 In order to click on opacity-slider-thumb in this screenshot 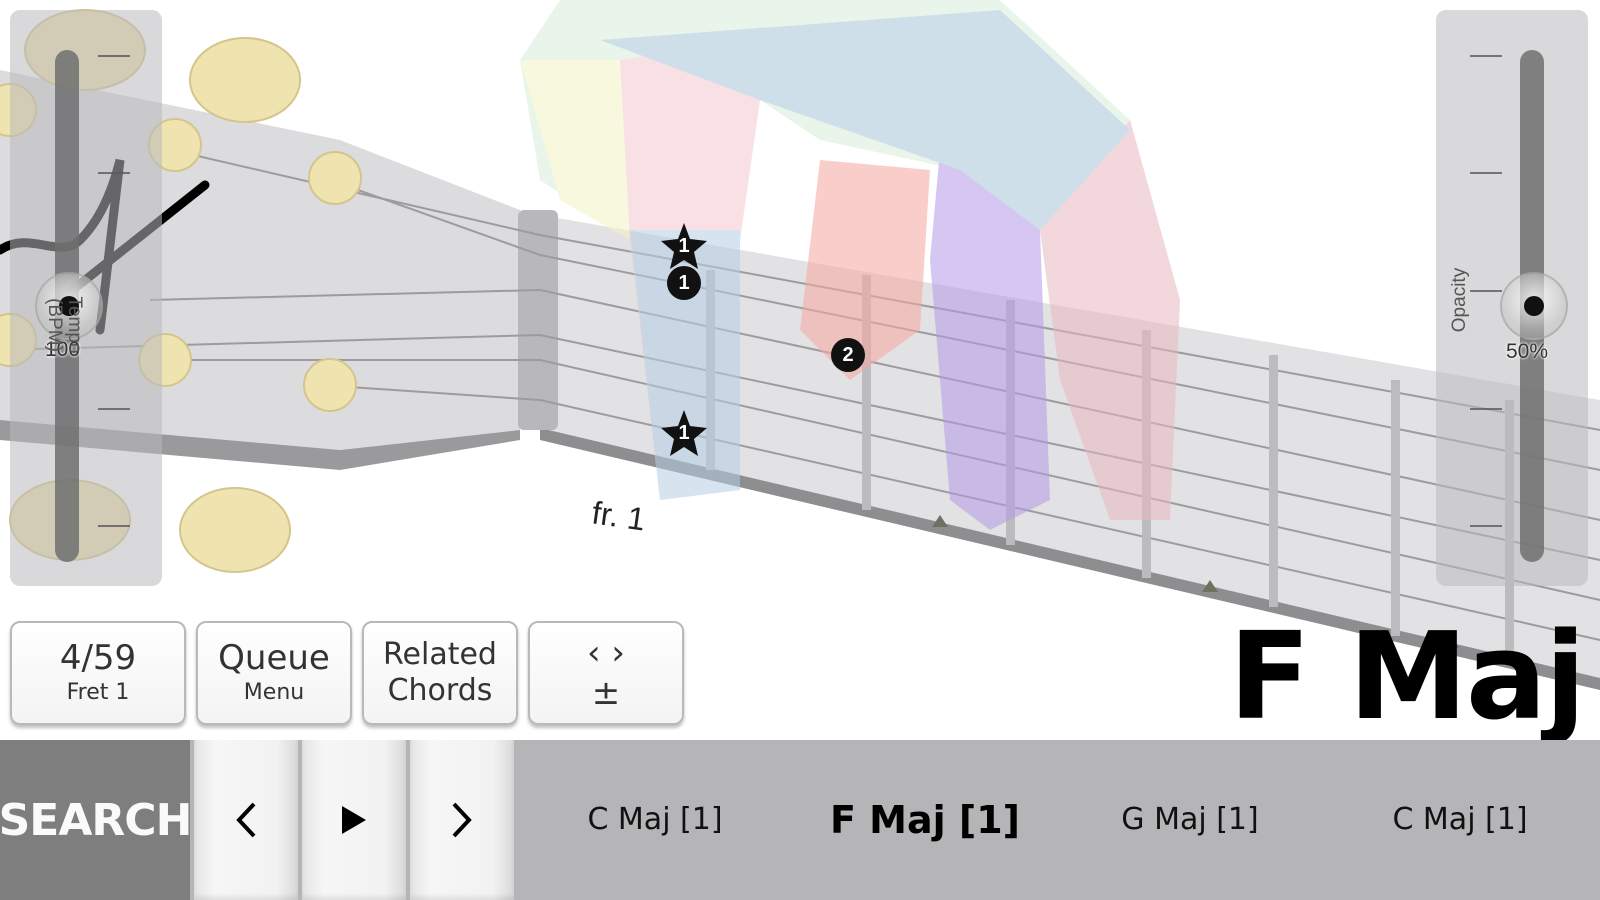, I will do `click(1534, 306)`.